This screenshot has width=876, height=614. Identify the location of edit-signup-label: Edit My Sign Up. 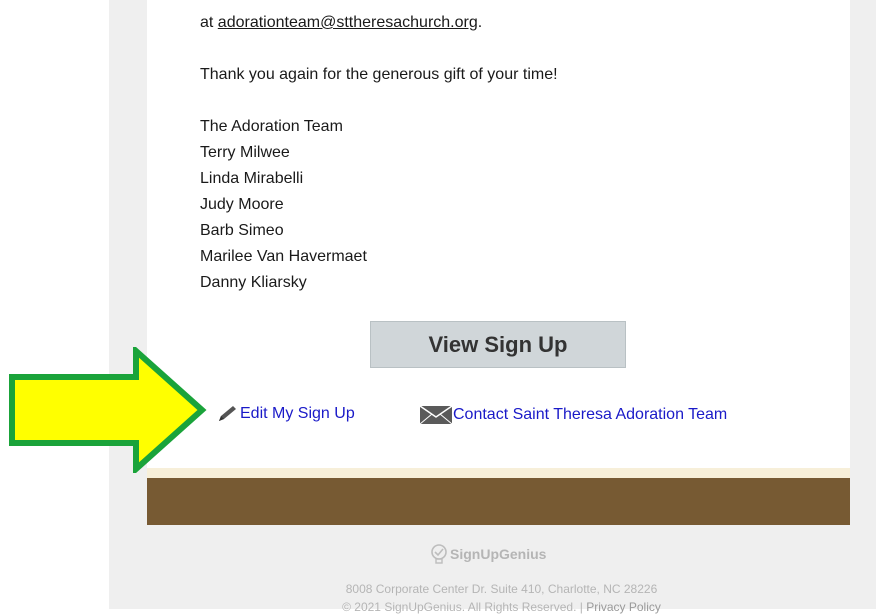
(297, 413).